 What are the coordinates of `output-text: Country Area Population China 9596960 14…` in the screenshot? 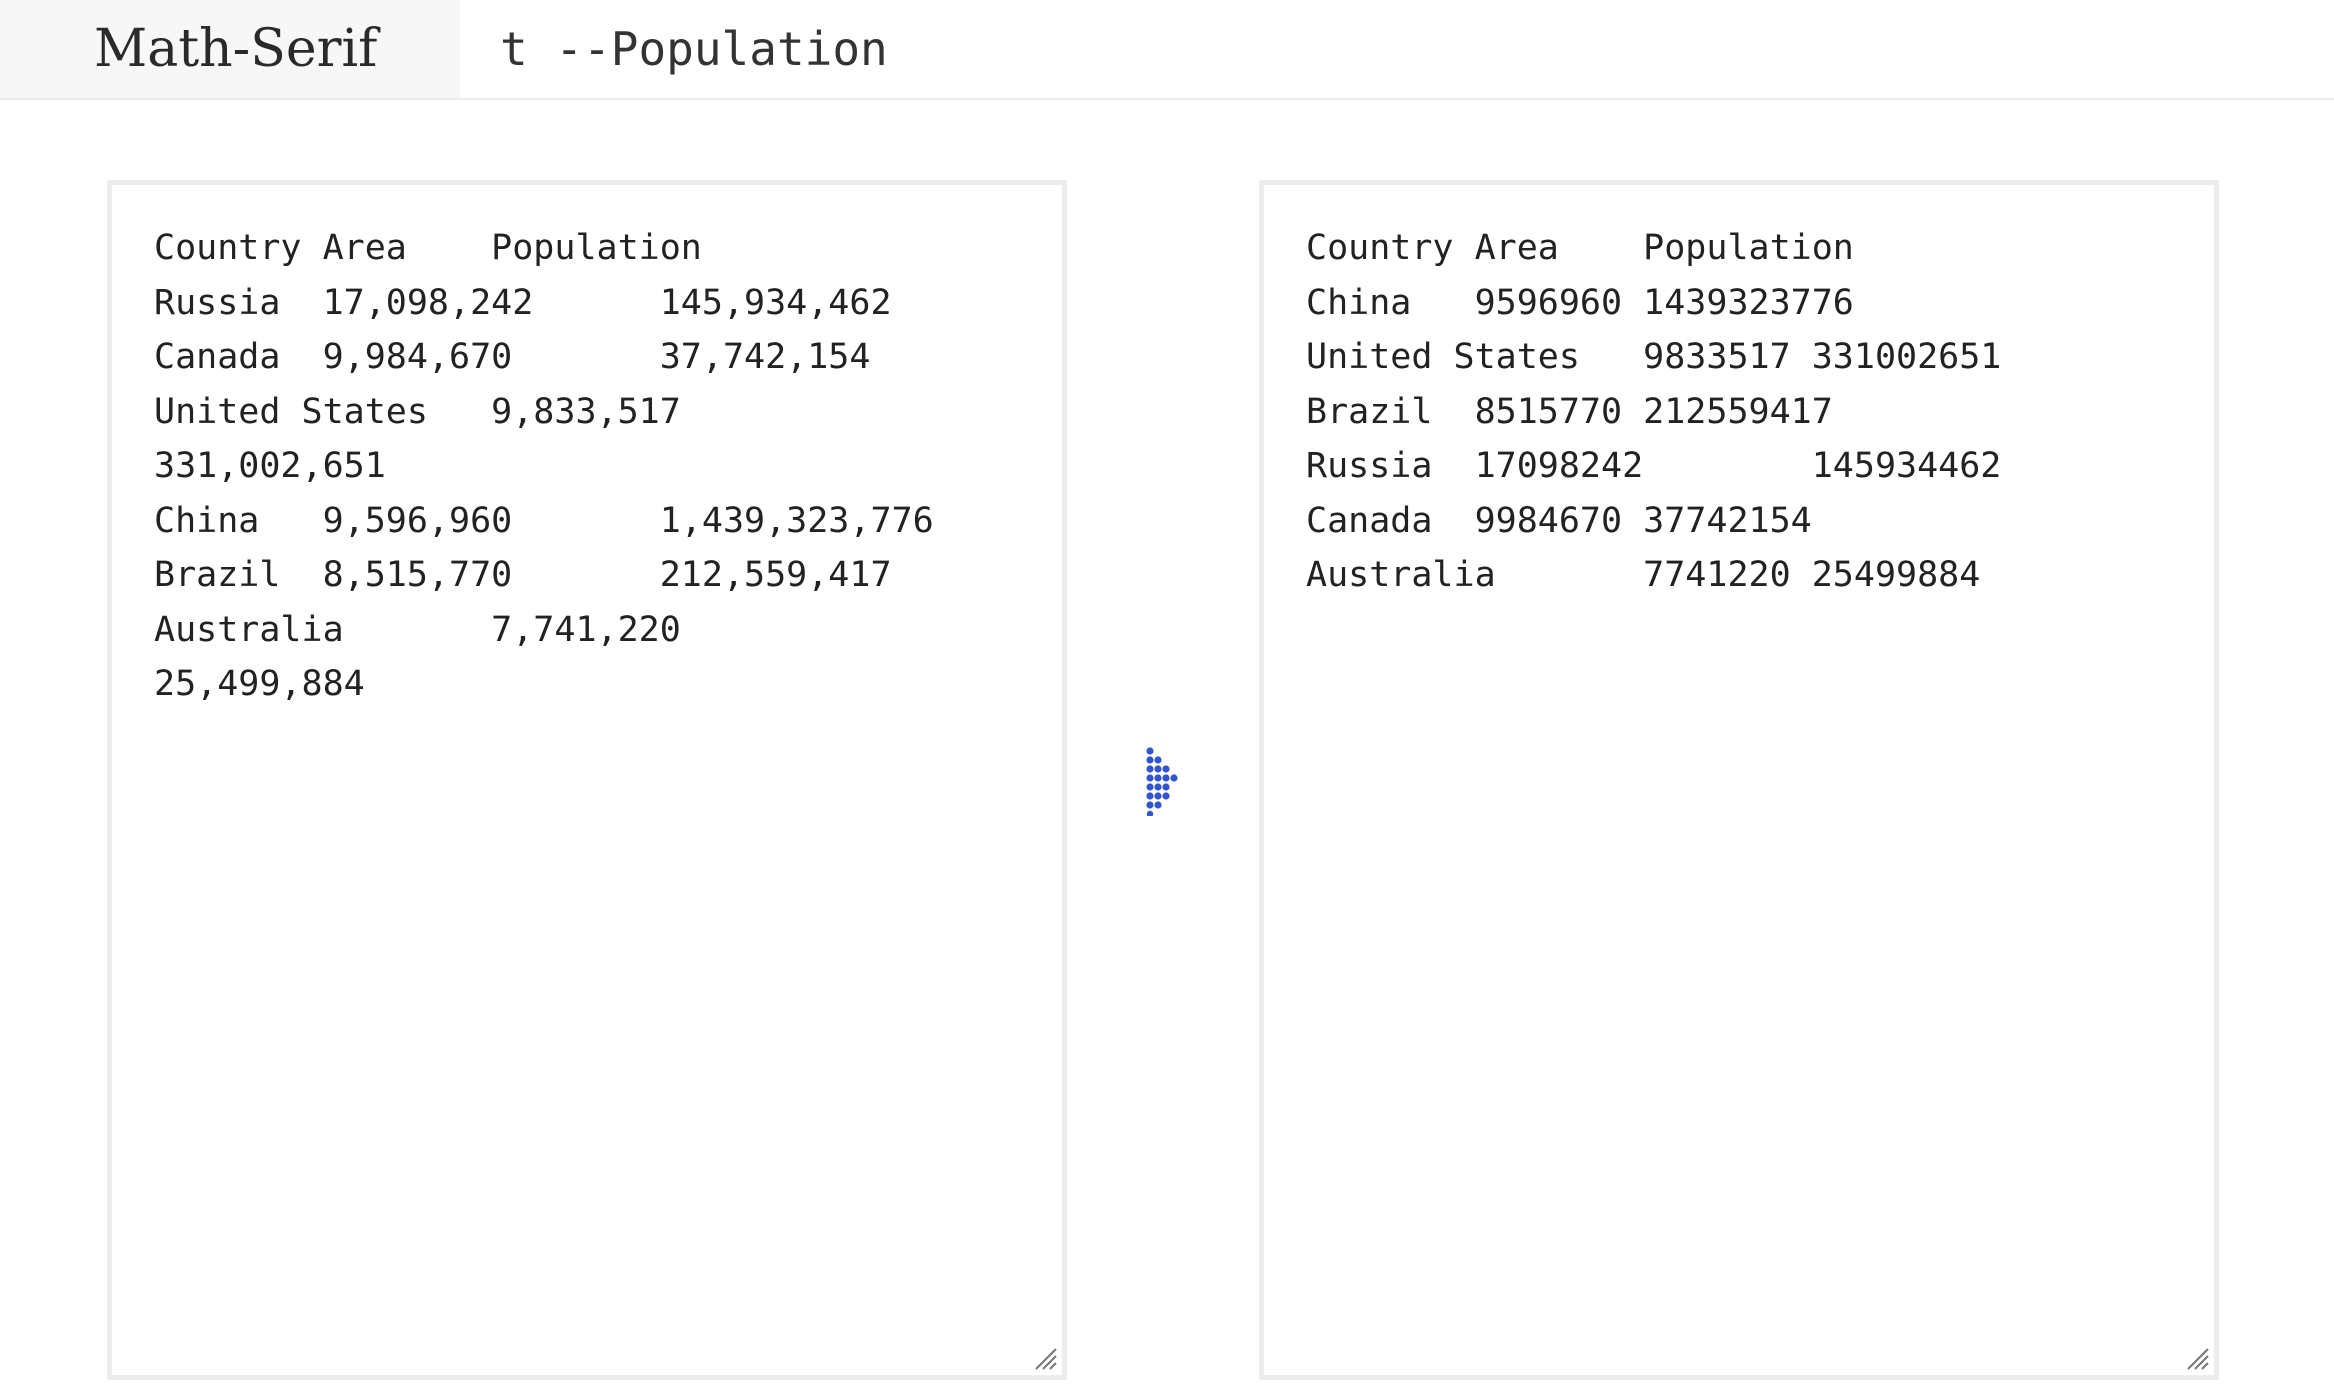 It's located at (1739, 412).